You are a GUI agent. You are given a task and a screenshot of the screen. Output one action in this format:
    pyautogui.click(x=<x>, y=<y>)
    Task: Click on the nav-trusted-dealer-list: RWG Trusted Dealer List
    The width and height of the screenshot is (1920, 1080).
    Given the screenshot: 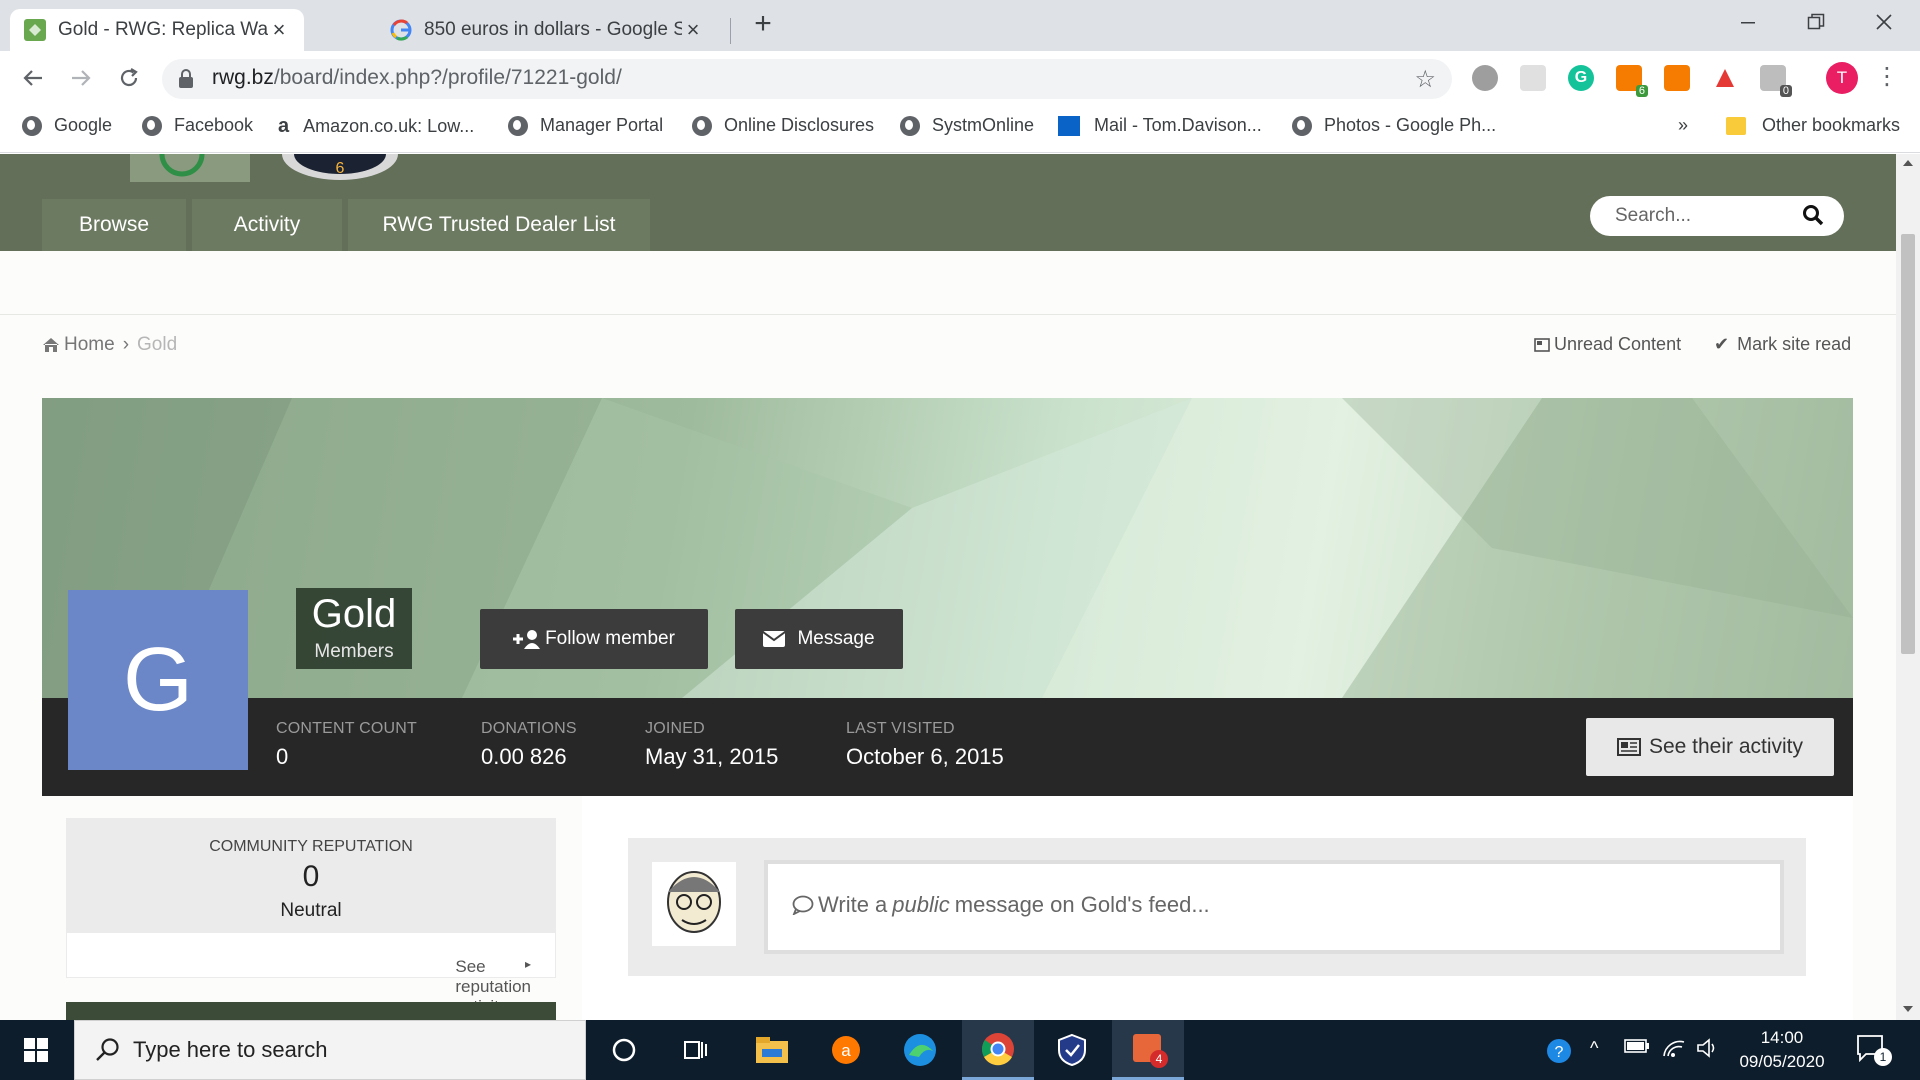 What is the action you would take?
    pyautogui.click(x=499, y=225)
    